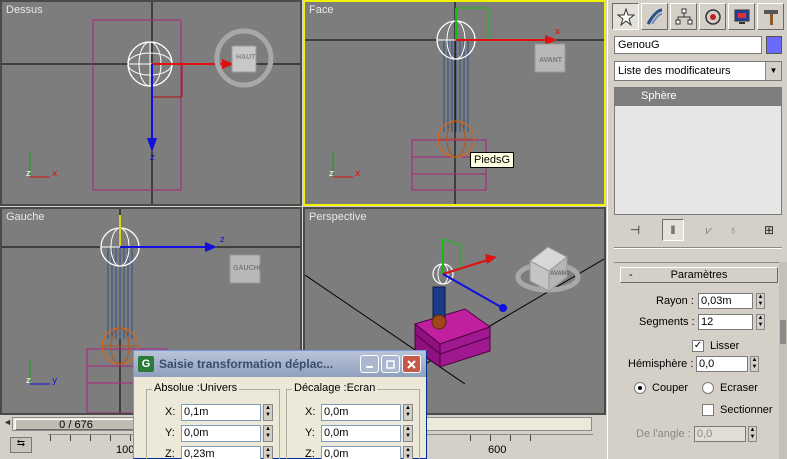 The width and height of the screenshot is (787, 459). I want to click on offset-x-spinner: ▲ ▼, so click(408, 412).